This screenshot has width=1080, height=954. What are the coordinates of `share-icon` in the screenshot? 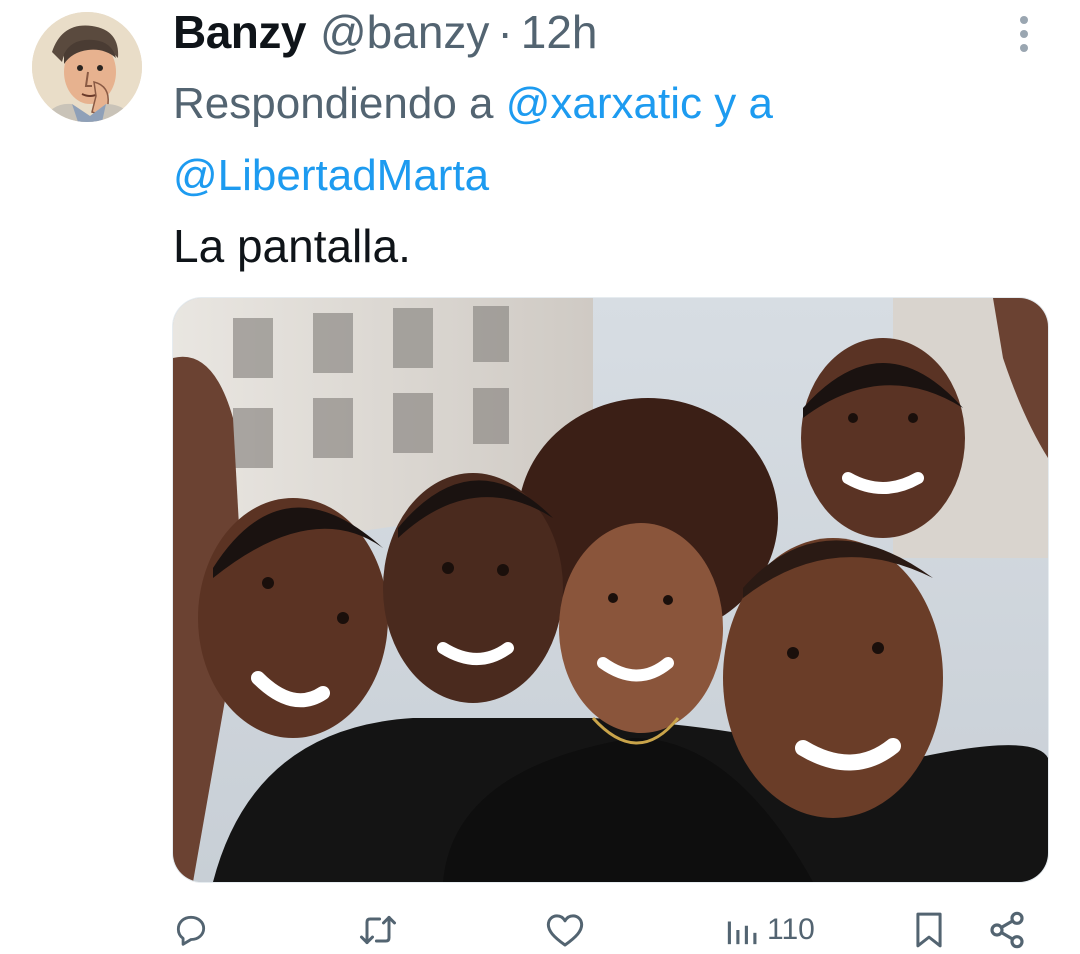 It's located at (1007, 929).